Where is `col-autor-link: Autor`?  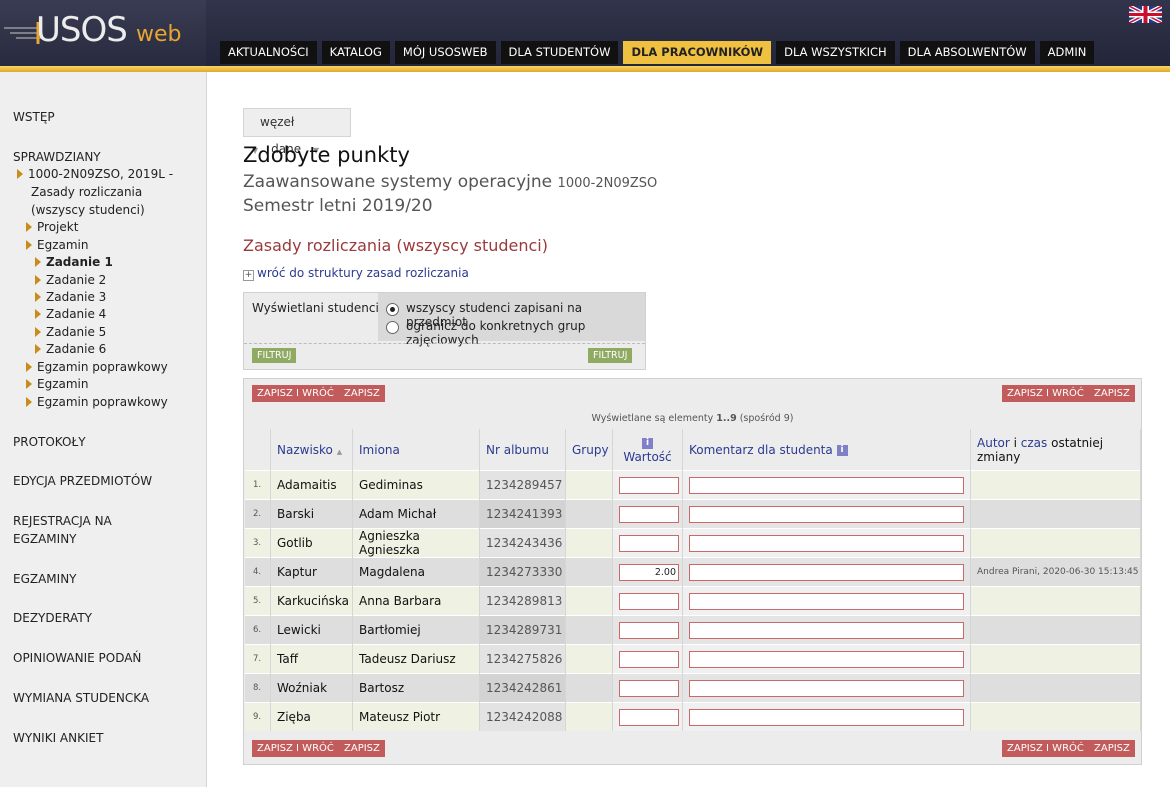 col-autor-link: Autor is located at coordinates (993, 443).